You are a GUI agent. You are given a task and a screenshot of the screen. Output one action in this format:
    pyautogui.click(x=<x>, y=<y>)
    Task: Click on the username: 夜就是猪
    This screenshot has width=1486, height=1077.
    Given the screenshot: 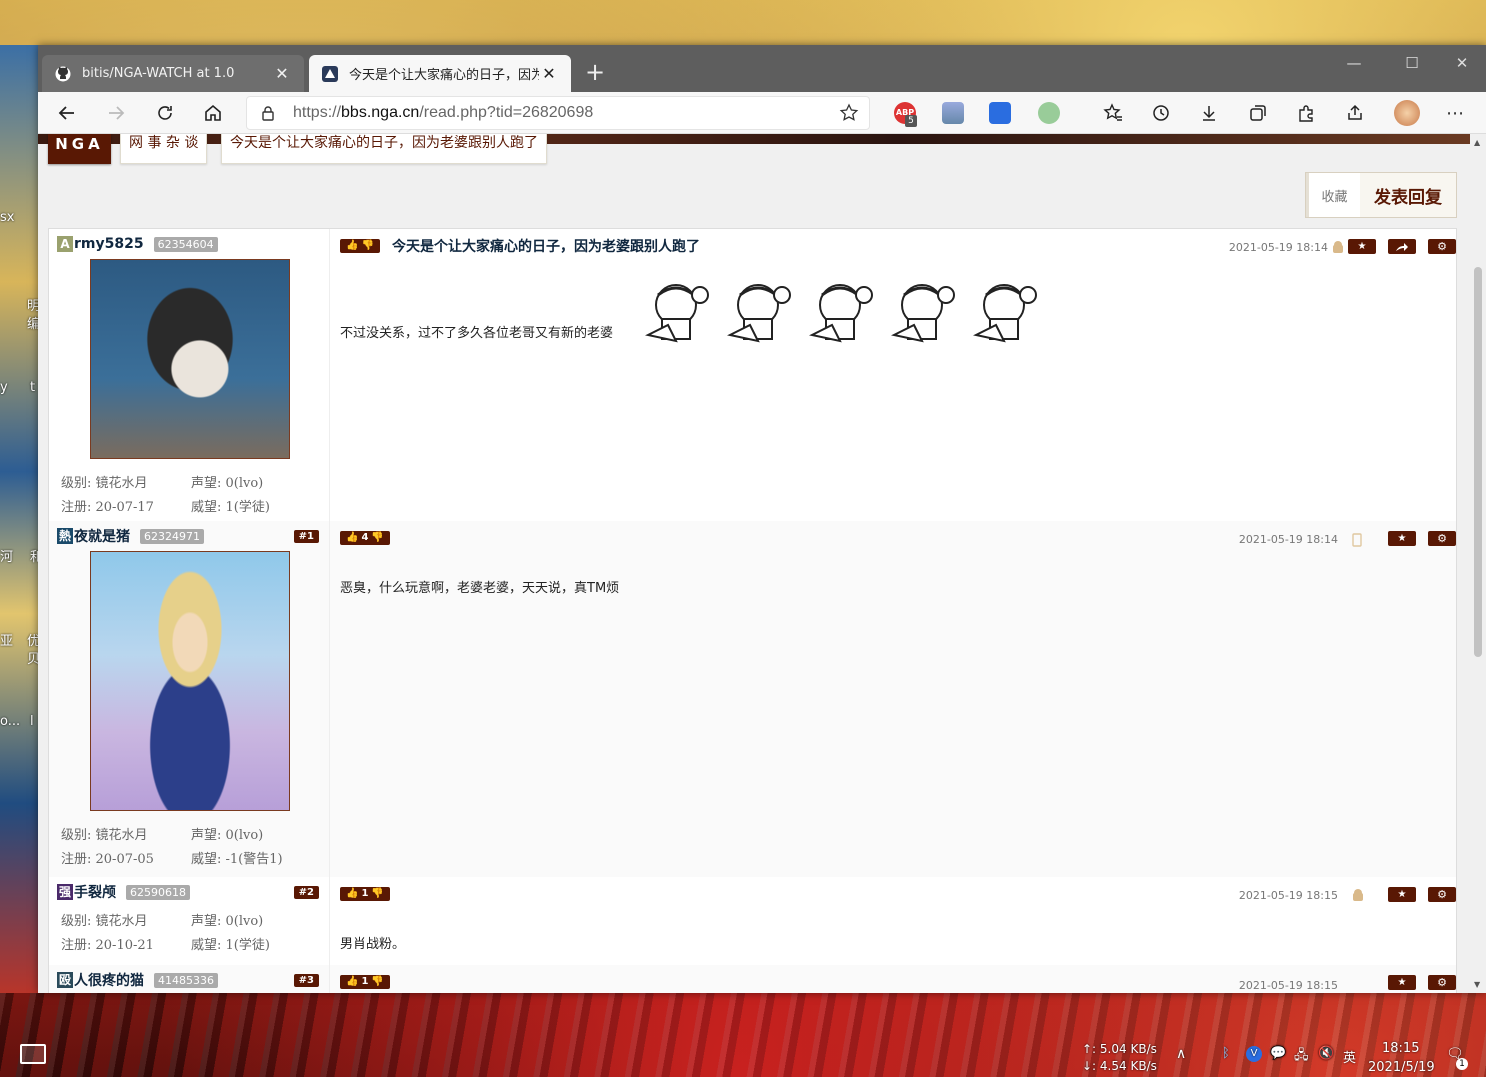 What is the action you would take?
    pyautogui.click(x=102, y=536)
    